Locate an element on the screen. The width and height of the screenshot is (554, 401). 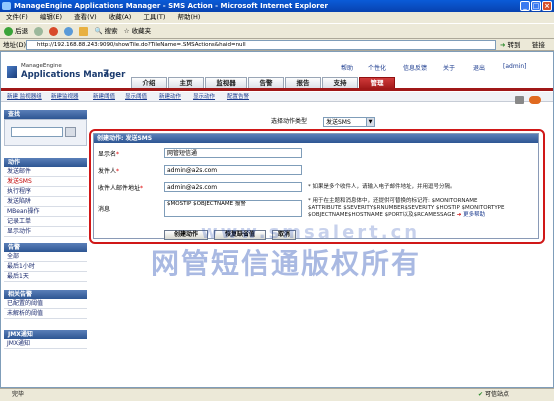
toplink-personalize: 个性化 is located at coordinates (377, 67).